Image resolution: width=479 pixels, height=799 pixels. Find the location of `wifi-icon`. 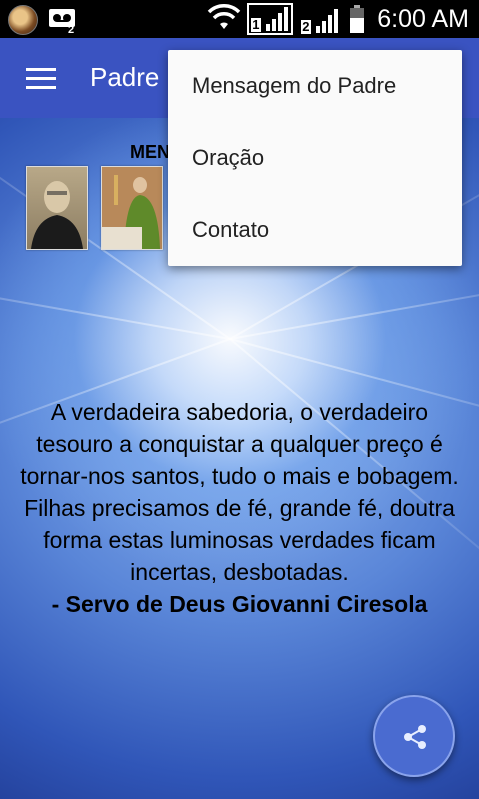

wifi-icon is located at coordinates (224, 19).